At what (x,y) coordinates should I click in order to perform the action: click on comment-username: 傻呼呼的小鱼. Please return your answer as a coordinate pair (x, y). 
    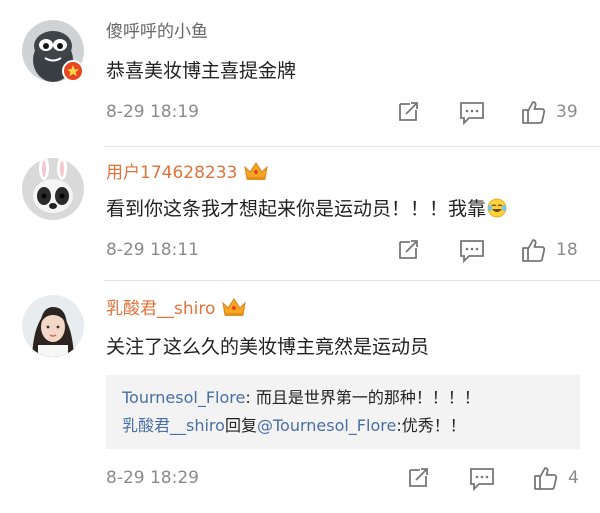
    Looking at the image, I should click on (157, 32).